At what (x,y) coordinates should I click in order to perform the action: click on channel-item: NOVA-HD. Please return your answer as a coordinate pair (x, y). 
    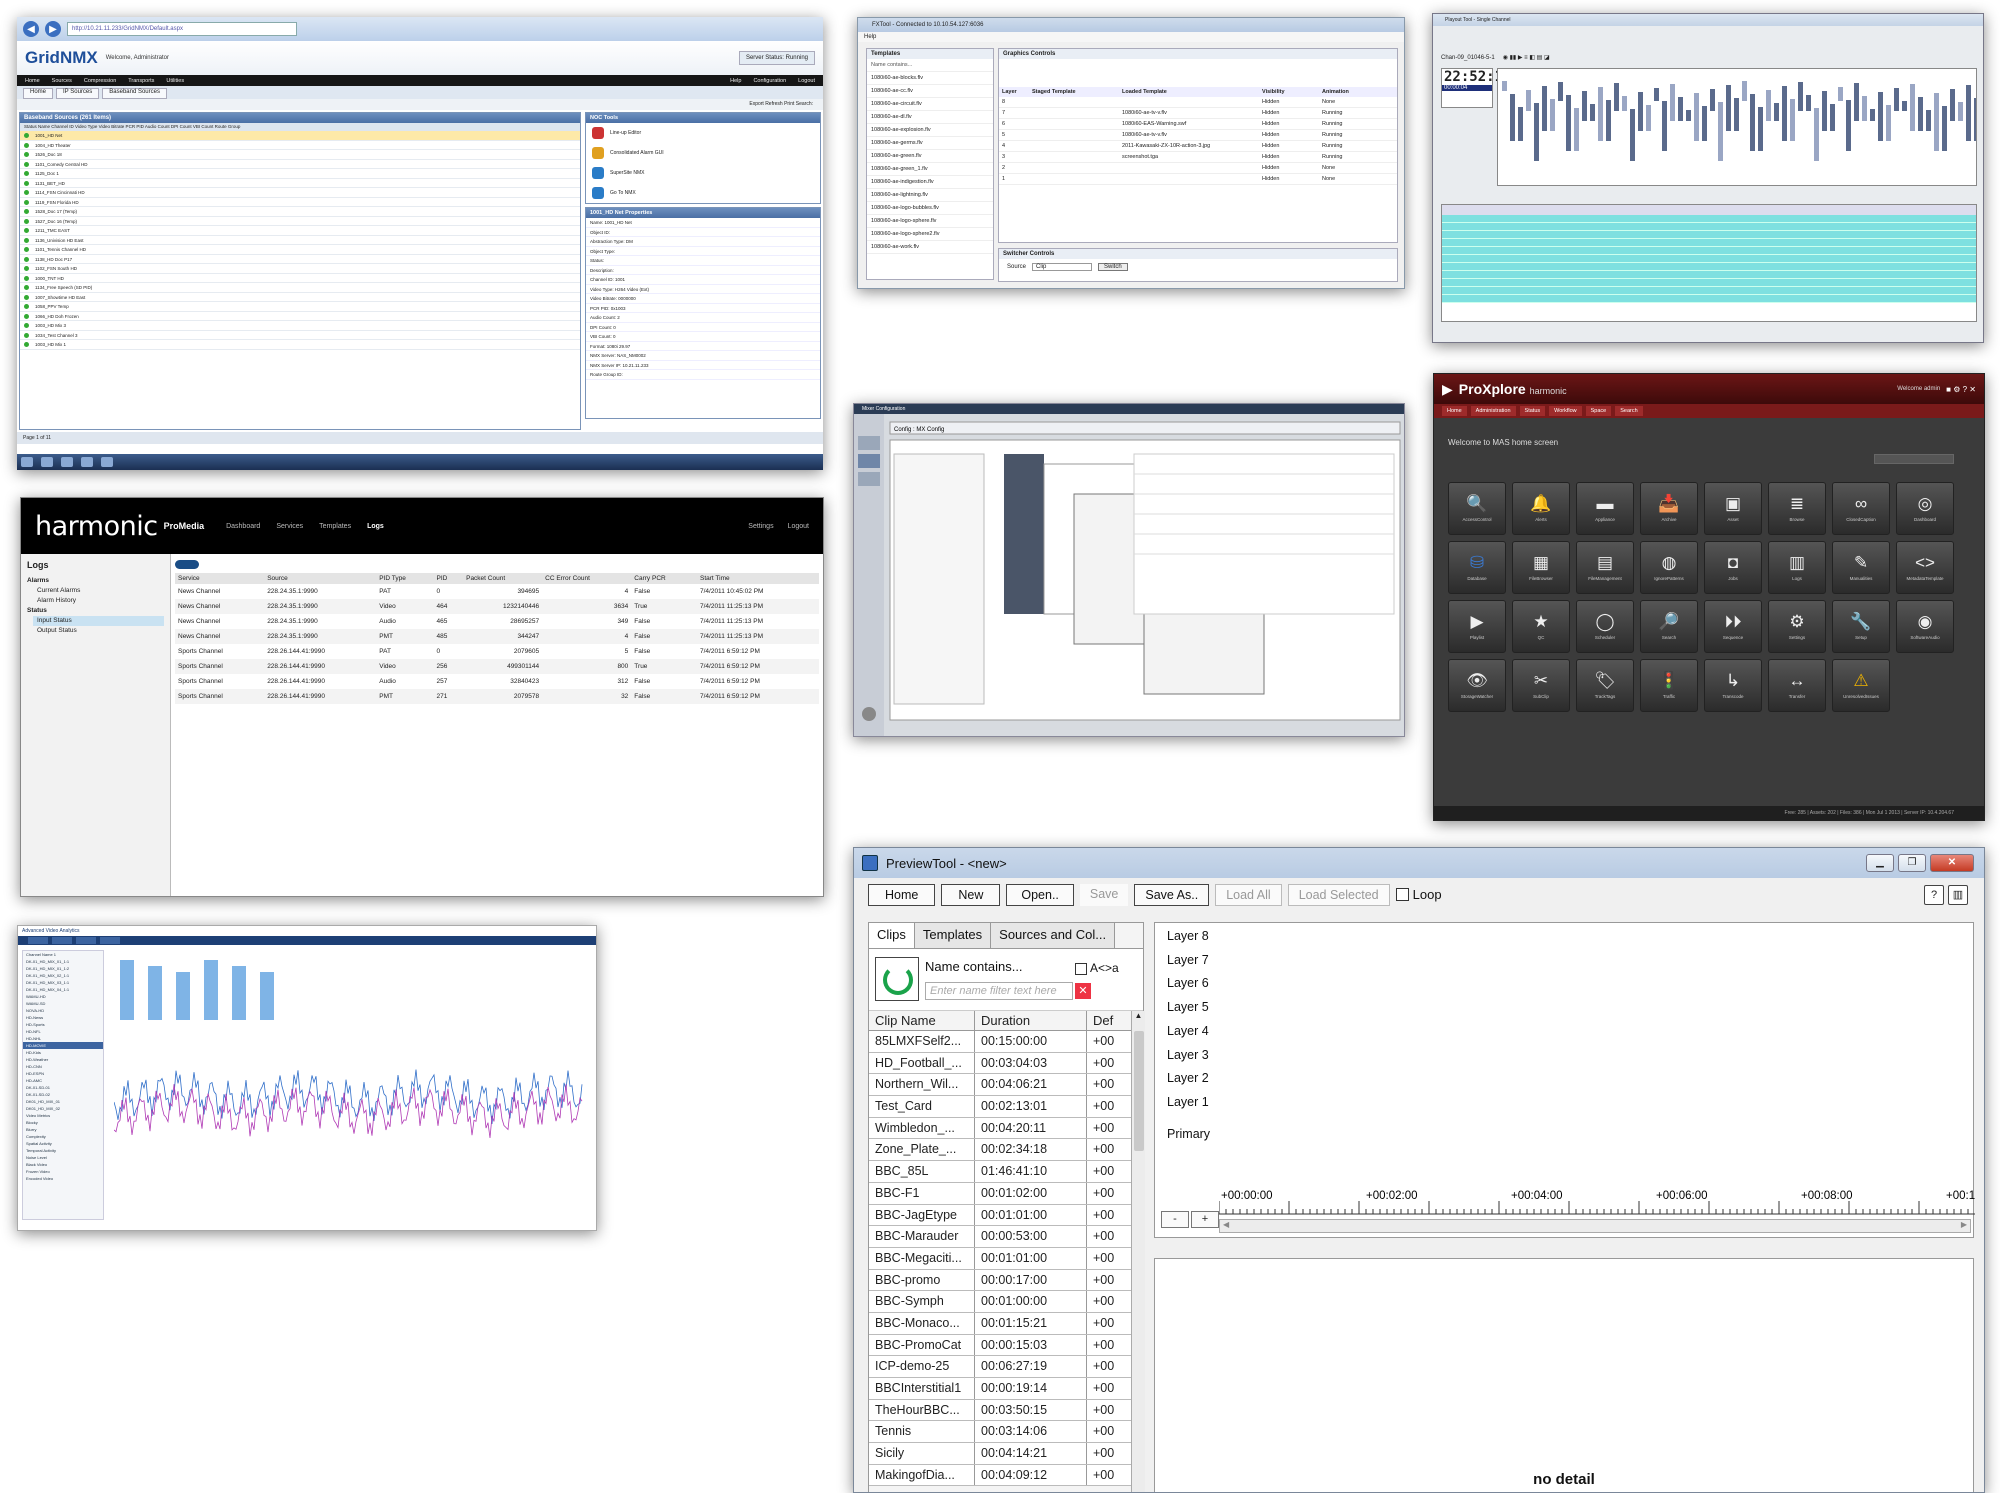
    Looking at the image, I should click on (63, 1010).